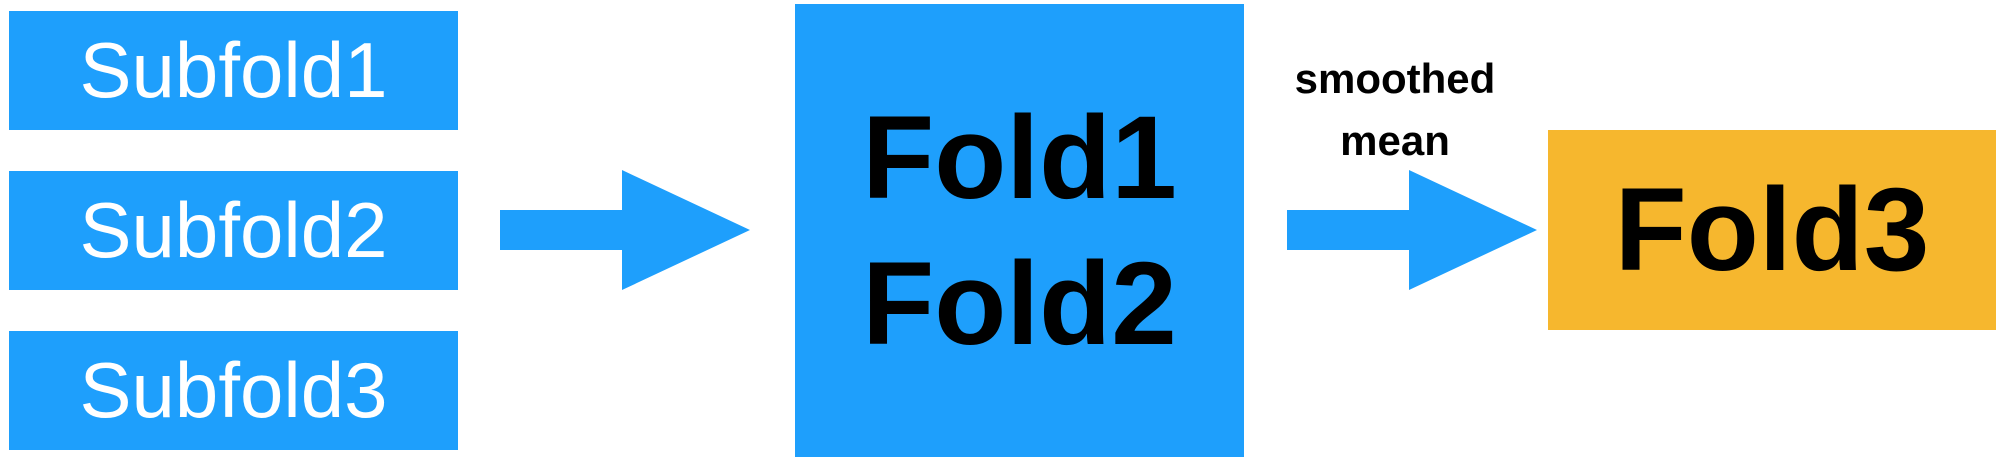  I want to click on arrow-2-shape, so click(1412, 230).